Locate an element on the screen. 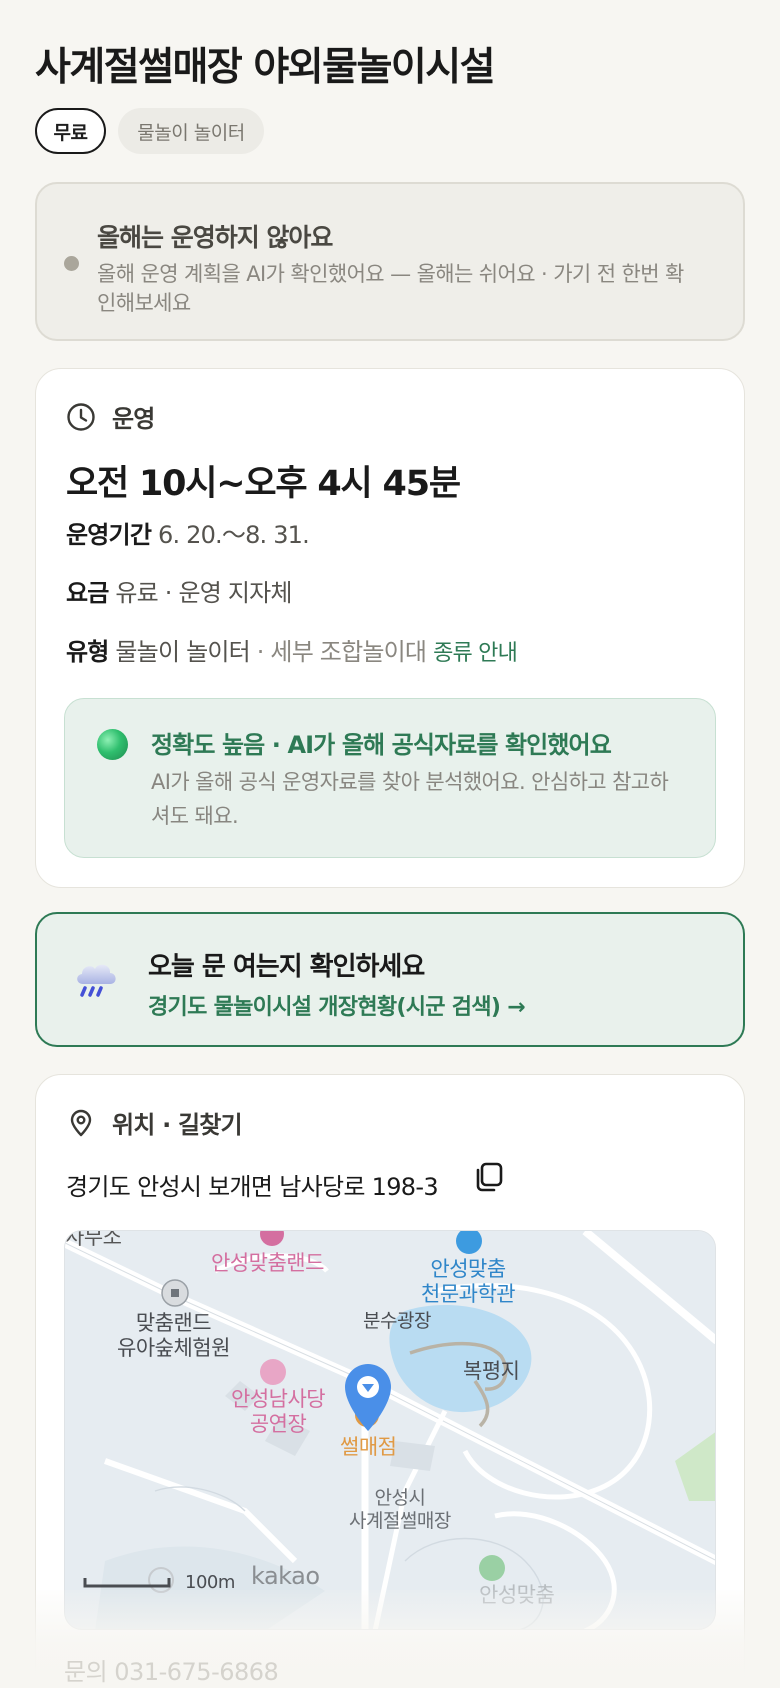 The image size is (780, 1688). fee-row: 요금 유료 · 운영 지자체 is located at coordinates (179, 590).